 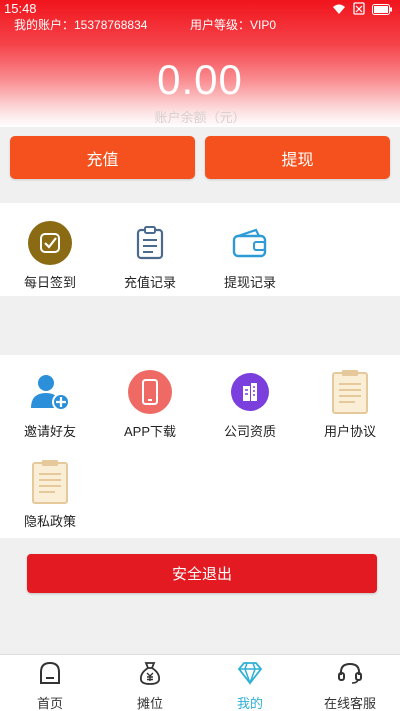 What do you see at coordinates (149, 703) in the screenshot?
I see `tab-label: 摊位` at bounding box center [149, 703].